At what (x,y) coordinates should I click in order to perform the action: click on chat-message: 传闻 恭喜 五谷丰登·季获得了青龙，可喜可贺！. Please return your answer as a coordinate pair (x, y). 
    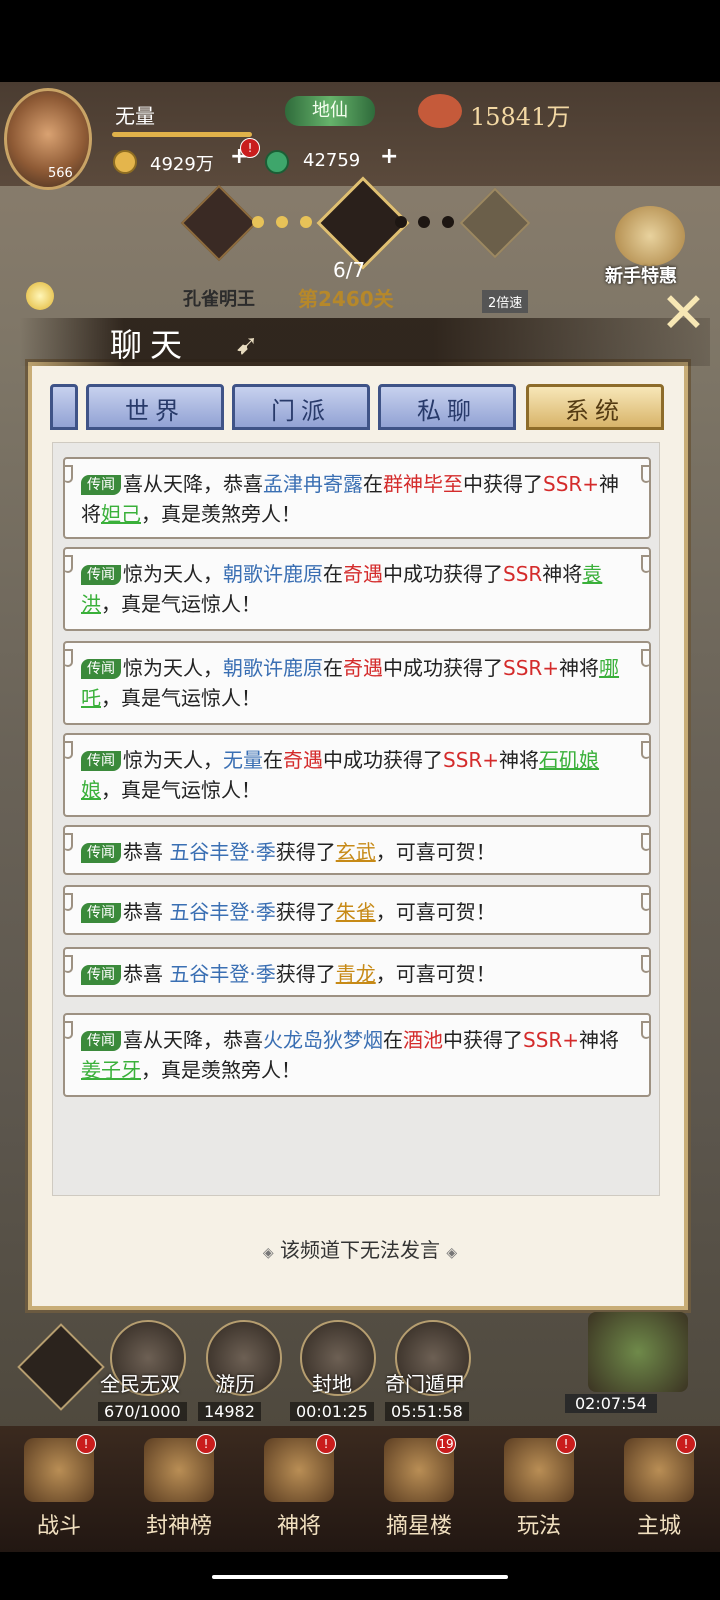
    Looking at the image, I should click on (357, 972).